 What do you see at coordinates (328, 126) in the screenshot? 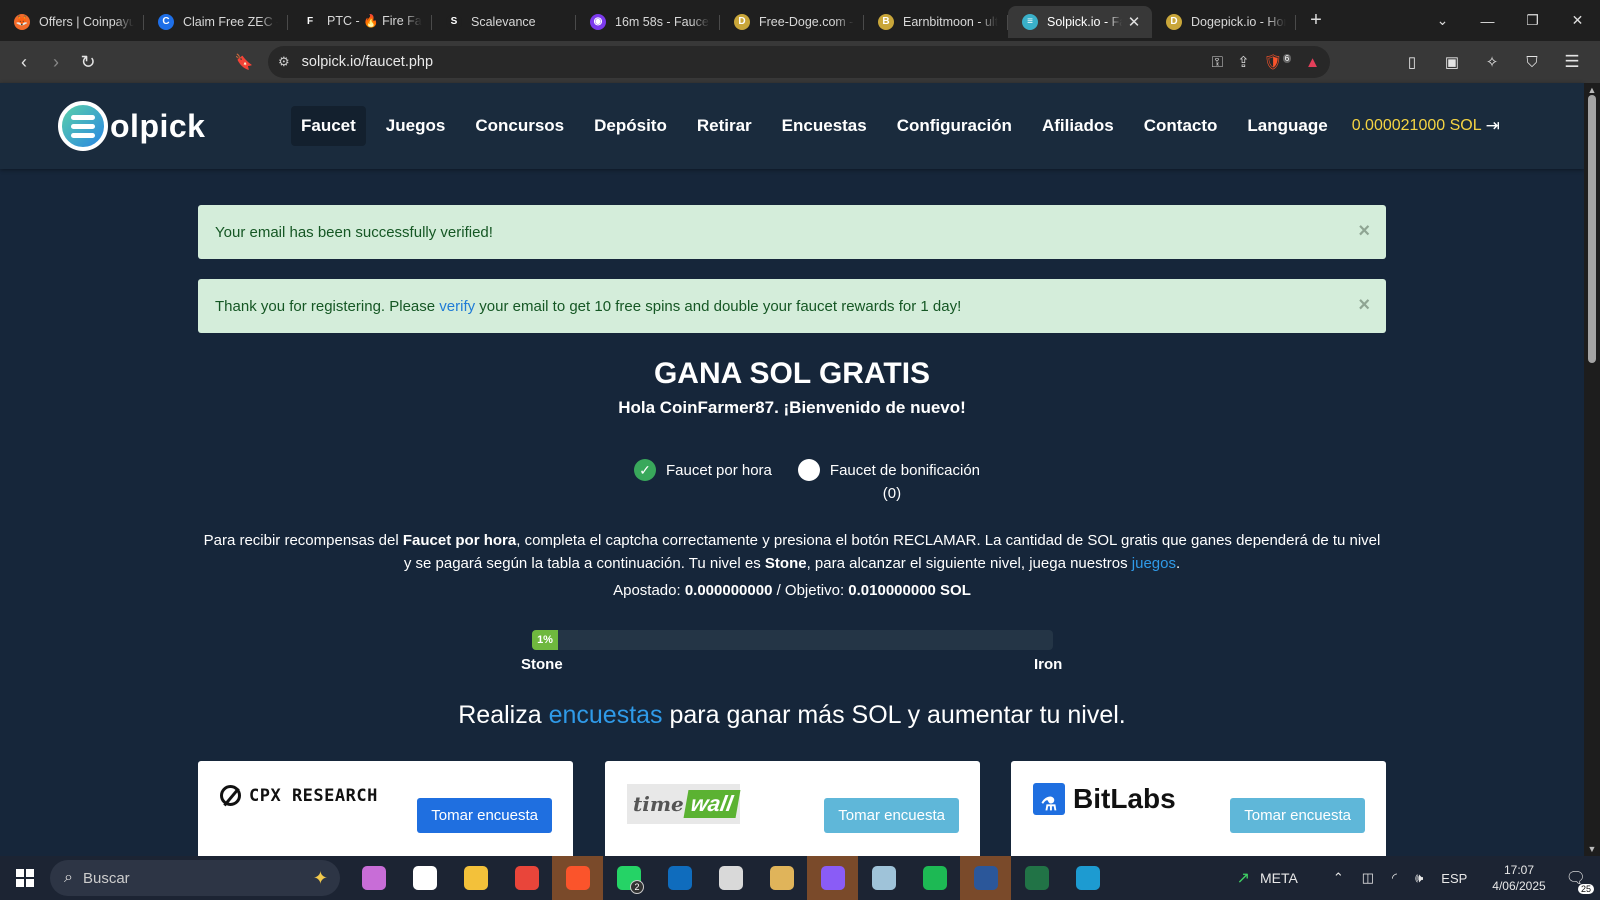
I see `nav-faucet: Faucet` at bounding box center [328, 126].